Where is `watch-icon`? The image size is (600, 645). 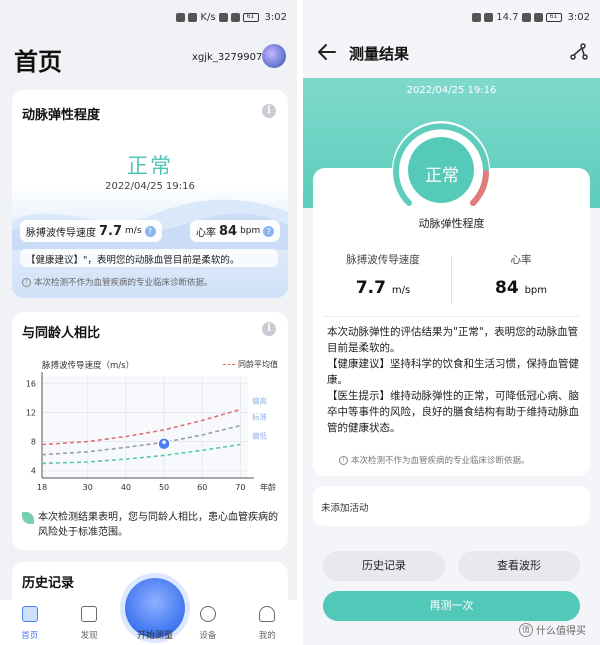 watch-icon is located at coordinates (207, 614).